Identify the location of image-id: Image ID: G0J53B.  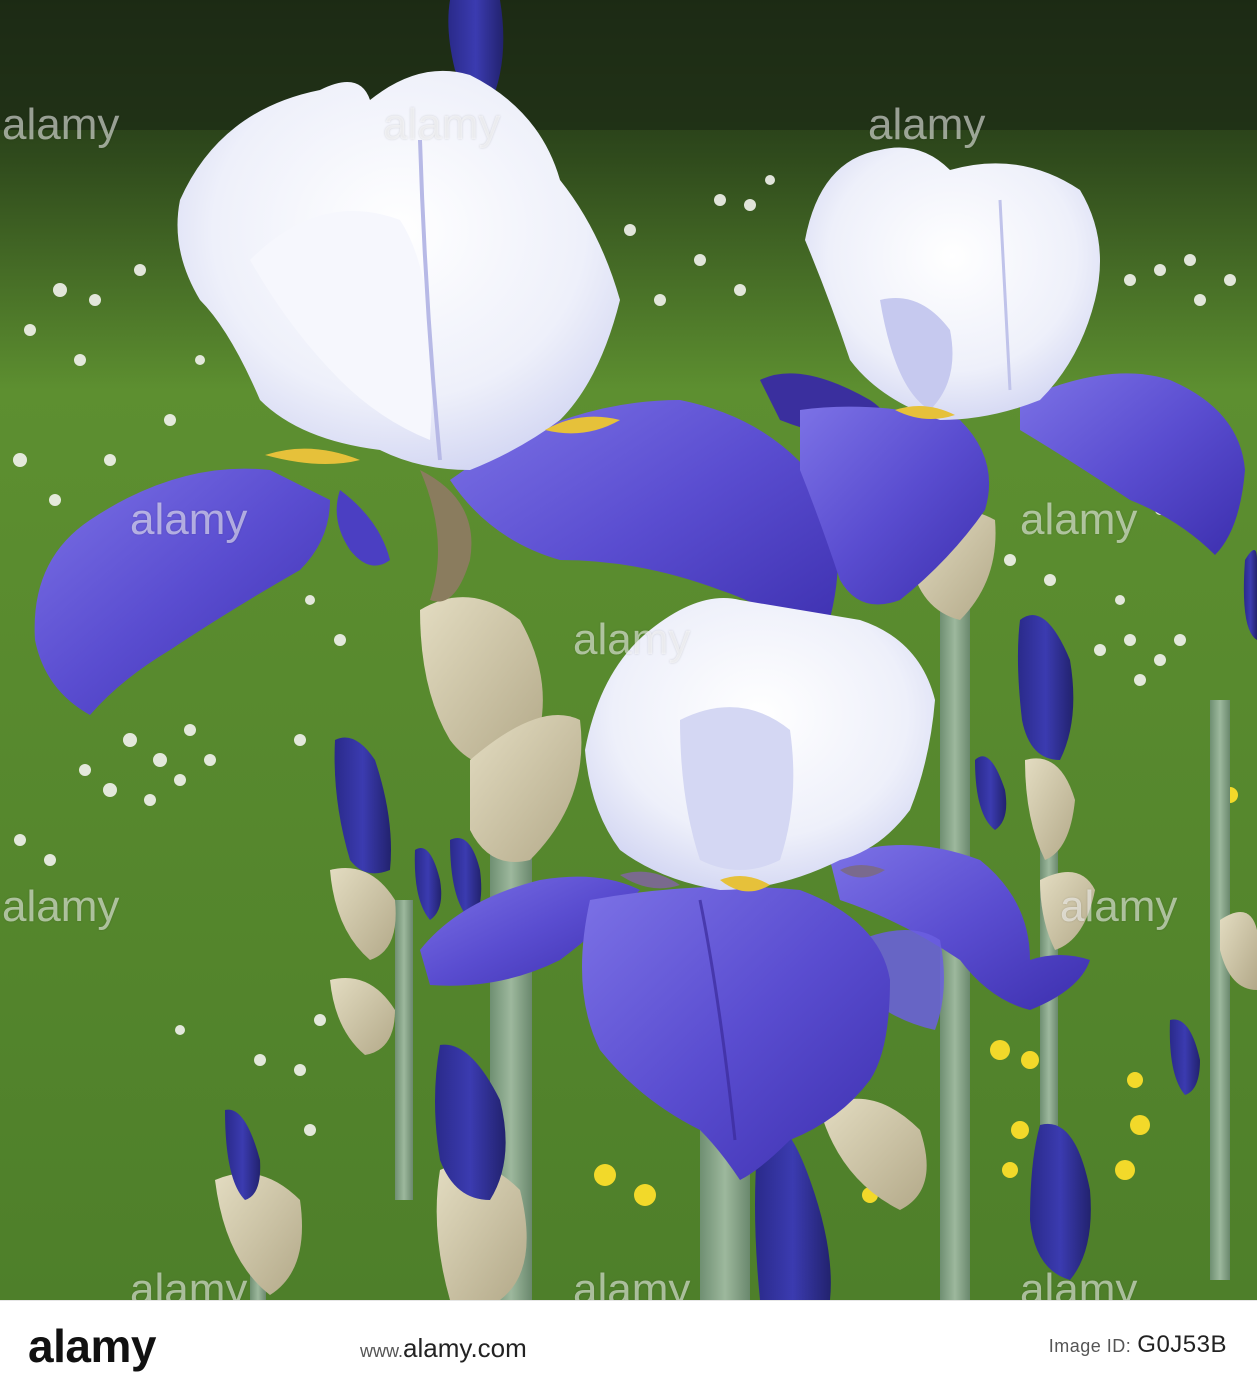
(1138, 1345).